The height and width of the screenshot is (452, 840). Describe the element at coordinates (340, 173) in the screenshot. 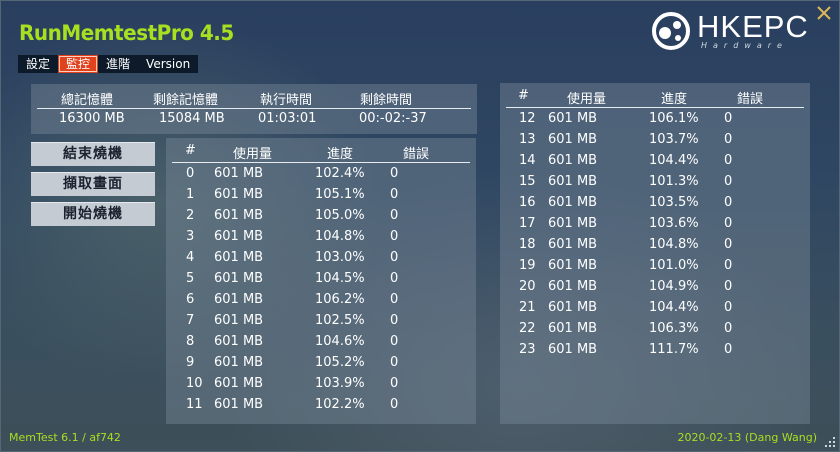

I see `row-progress: 102.4%` at that location.